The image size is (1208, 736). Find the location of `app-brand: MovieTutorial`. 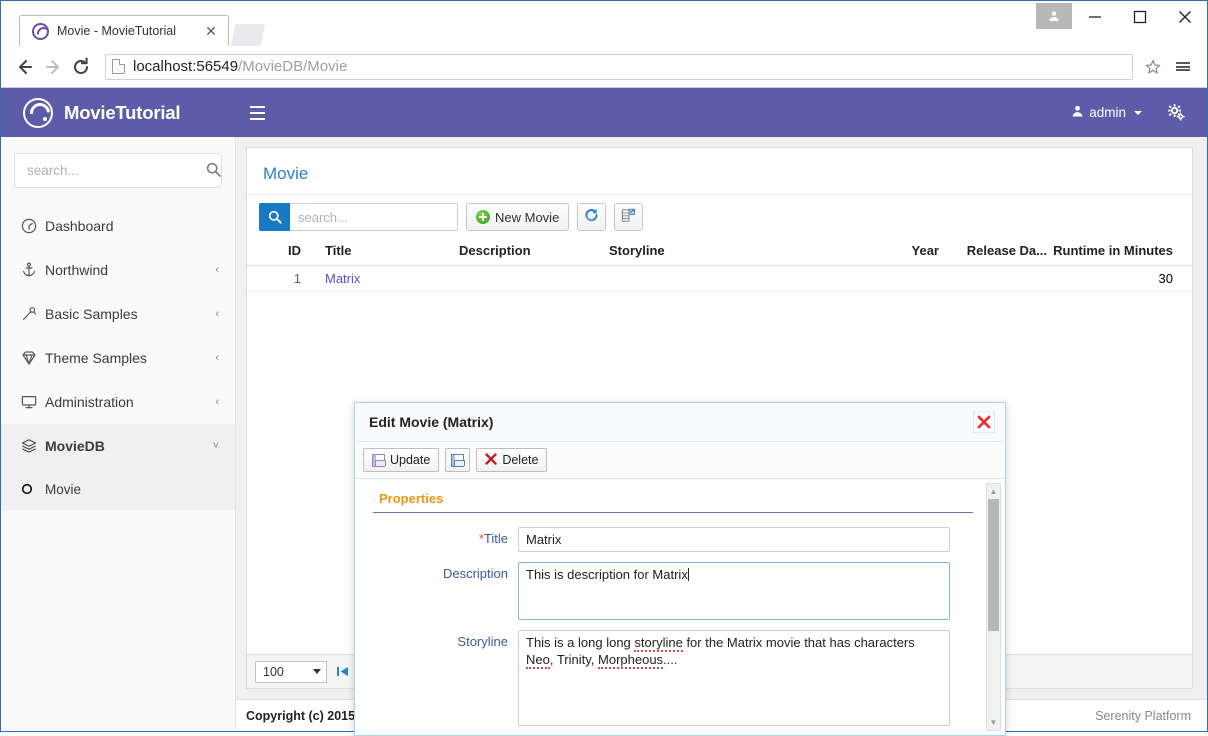

app-brand: MovieTutorial is located at coordinates (118, 112).